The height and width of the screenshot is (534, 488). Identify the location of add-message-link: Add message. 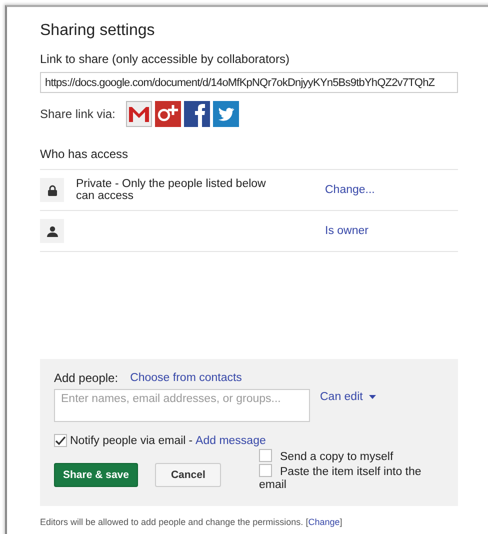
(231, 440).